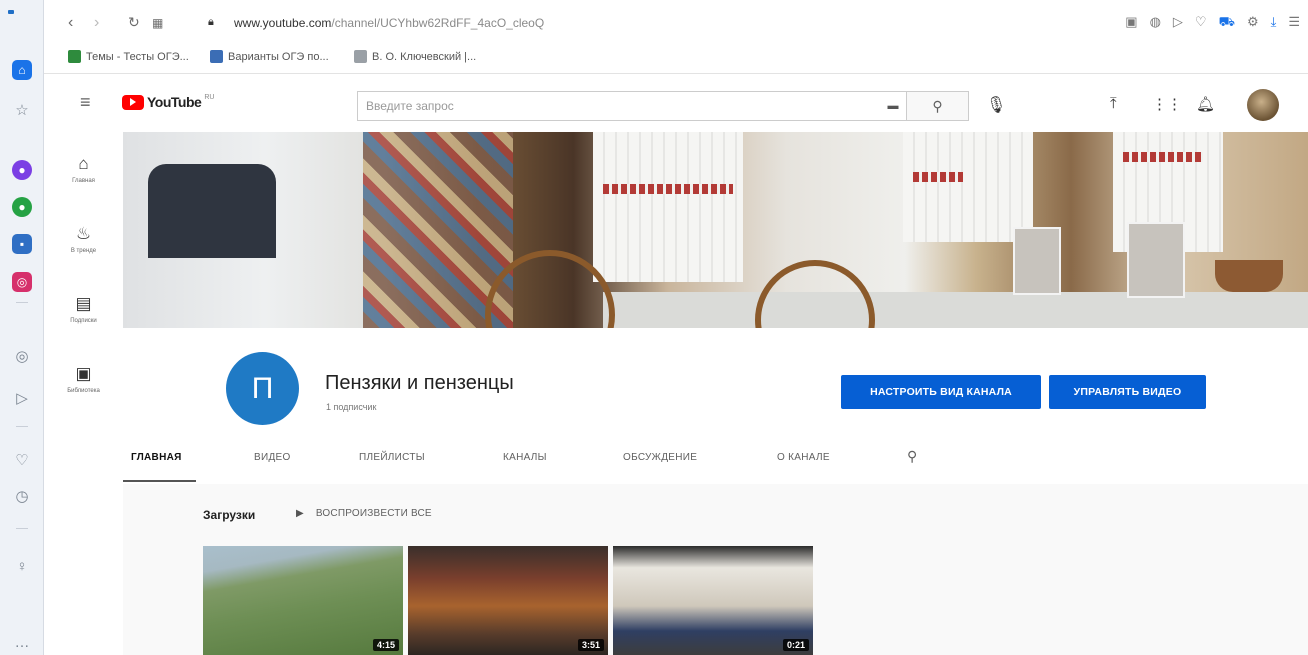  What do you see at coordinates (272, 457) in the screenshot?
I see `tab-videos: ВИДЕО` at bounding box center [272, 457].